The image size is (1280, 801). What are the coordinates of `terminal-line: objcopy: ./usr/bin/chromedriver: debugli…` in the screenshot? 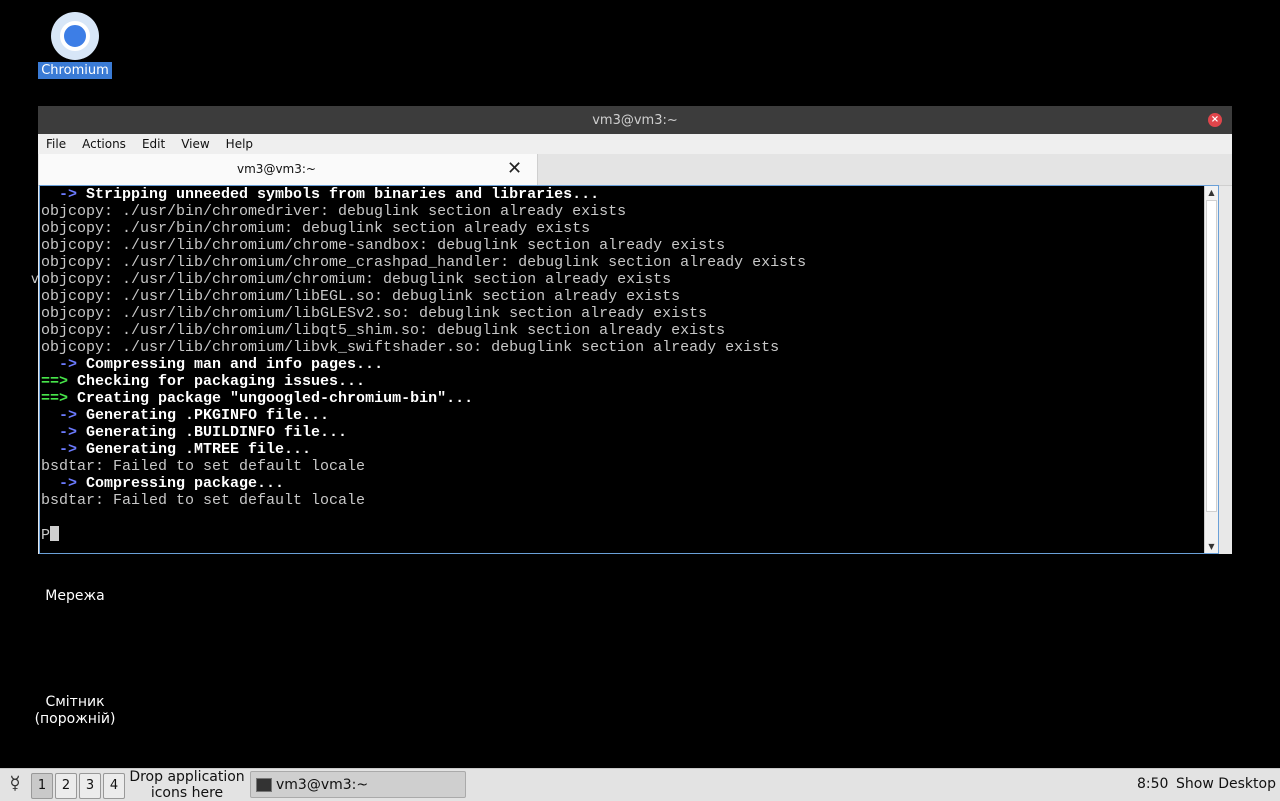 It's located at (334, 211).